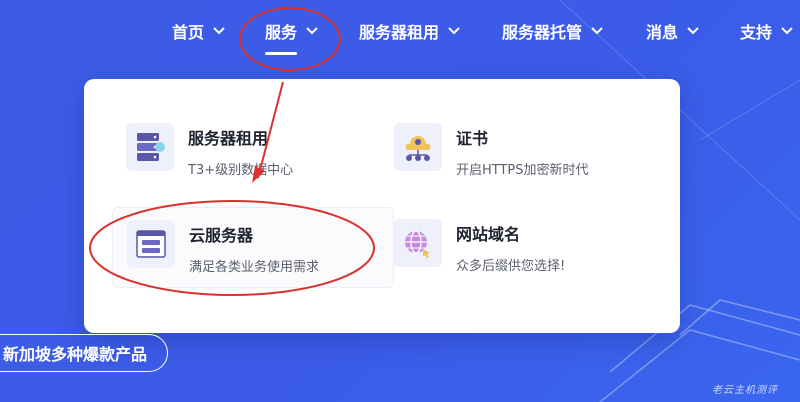 The width and height of the screenshot is (800, 402). I want to click on cloud-server-icon, so click(151, 244).